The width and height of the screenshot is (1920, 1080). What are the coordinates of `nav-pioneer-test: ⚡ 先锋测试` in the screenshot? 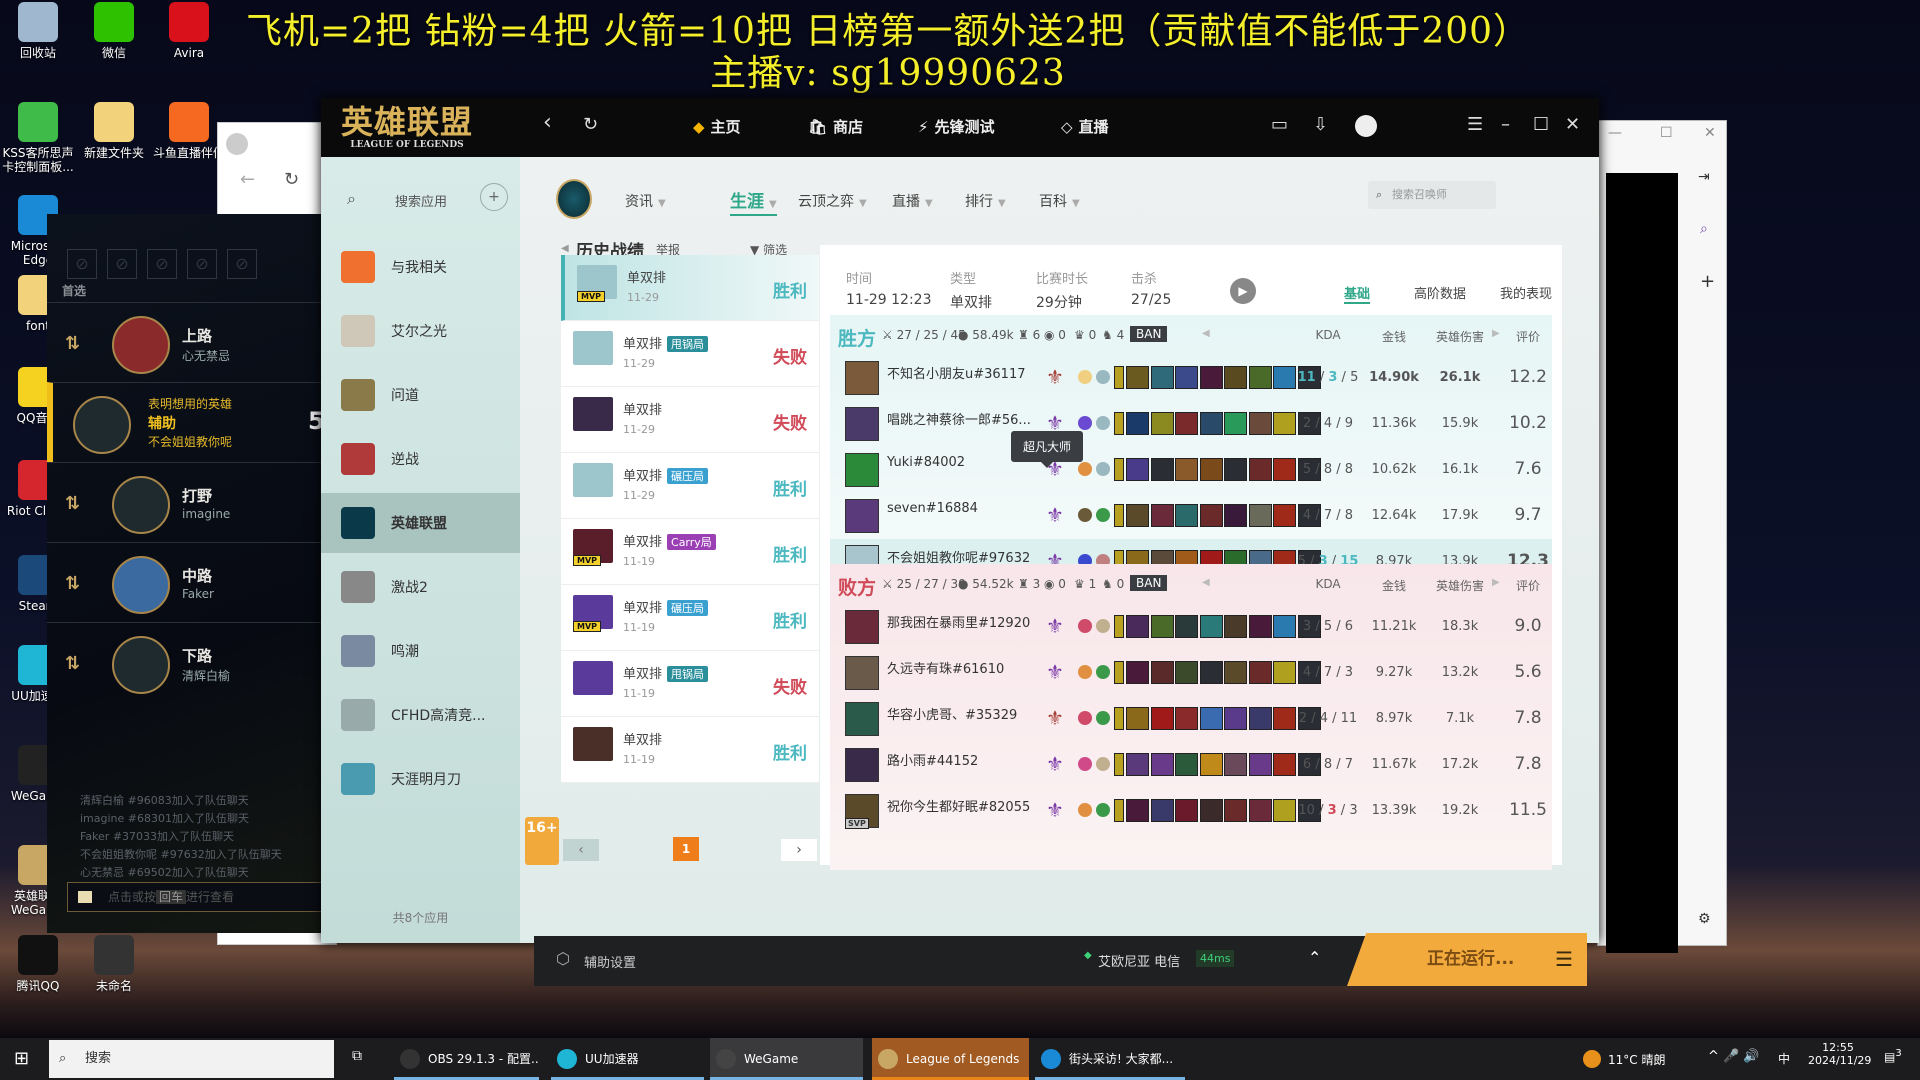 It's located at (956, 126).